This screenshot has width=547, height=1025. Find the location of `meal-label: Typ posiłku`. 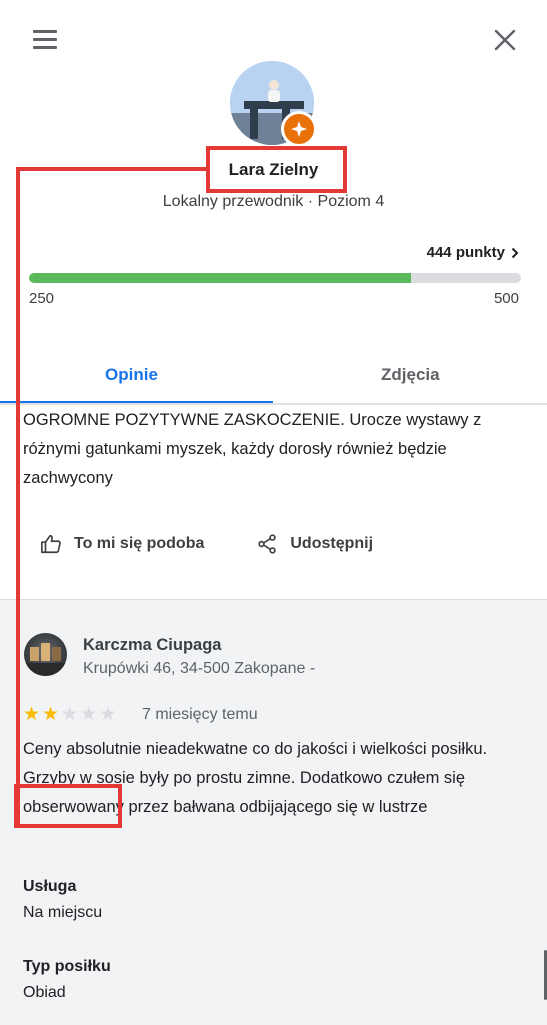

meal-label: Typ posiłku is located at coordinates (67, 966).